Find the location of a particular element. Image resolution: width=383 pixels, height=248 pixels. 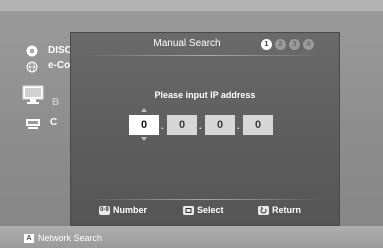

legend-divider is located at coordinates (205, 199).